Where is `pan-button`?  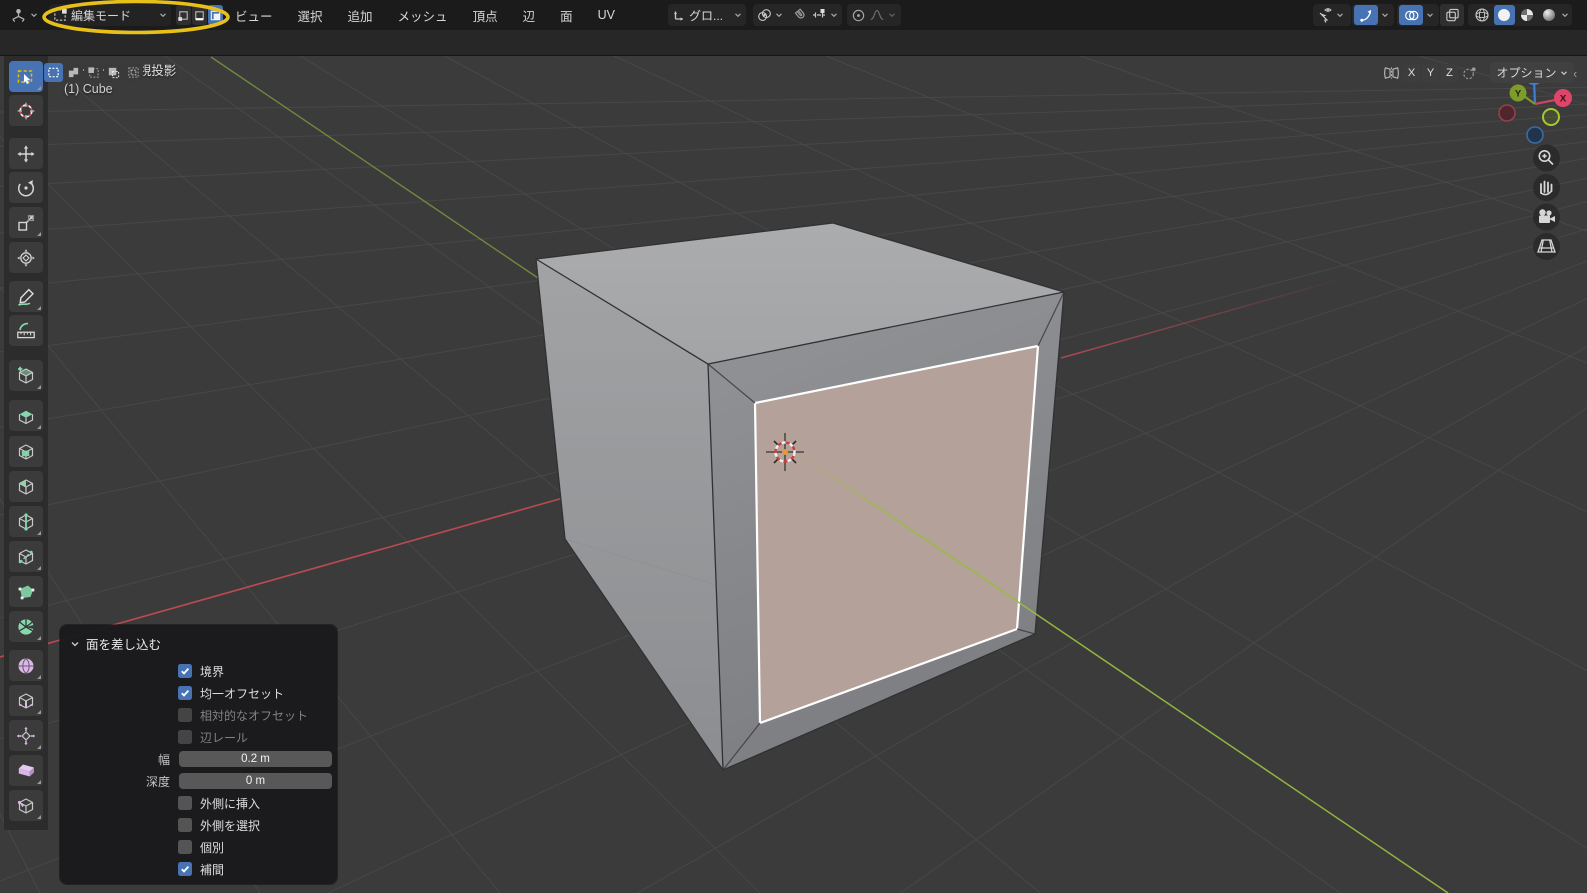
pan-button is located at coordinates (1546, 187).